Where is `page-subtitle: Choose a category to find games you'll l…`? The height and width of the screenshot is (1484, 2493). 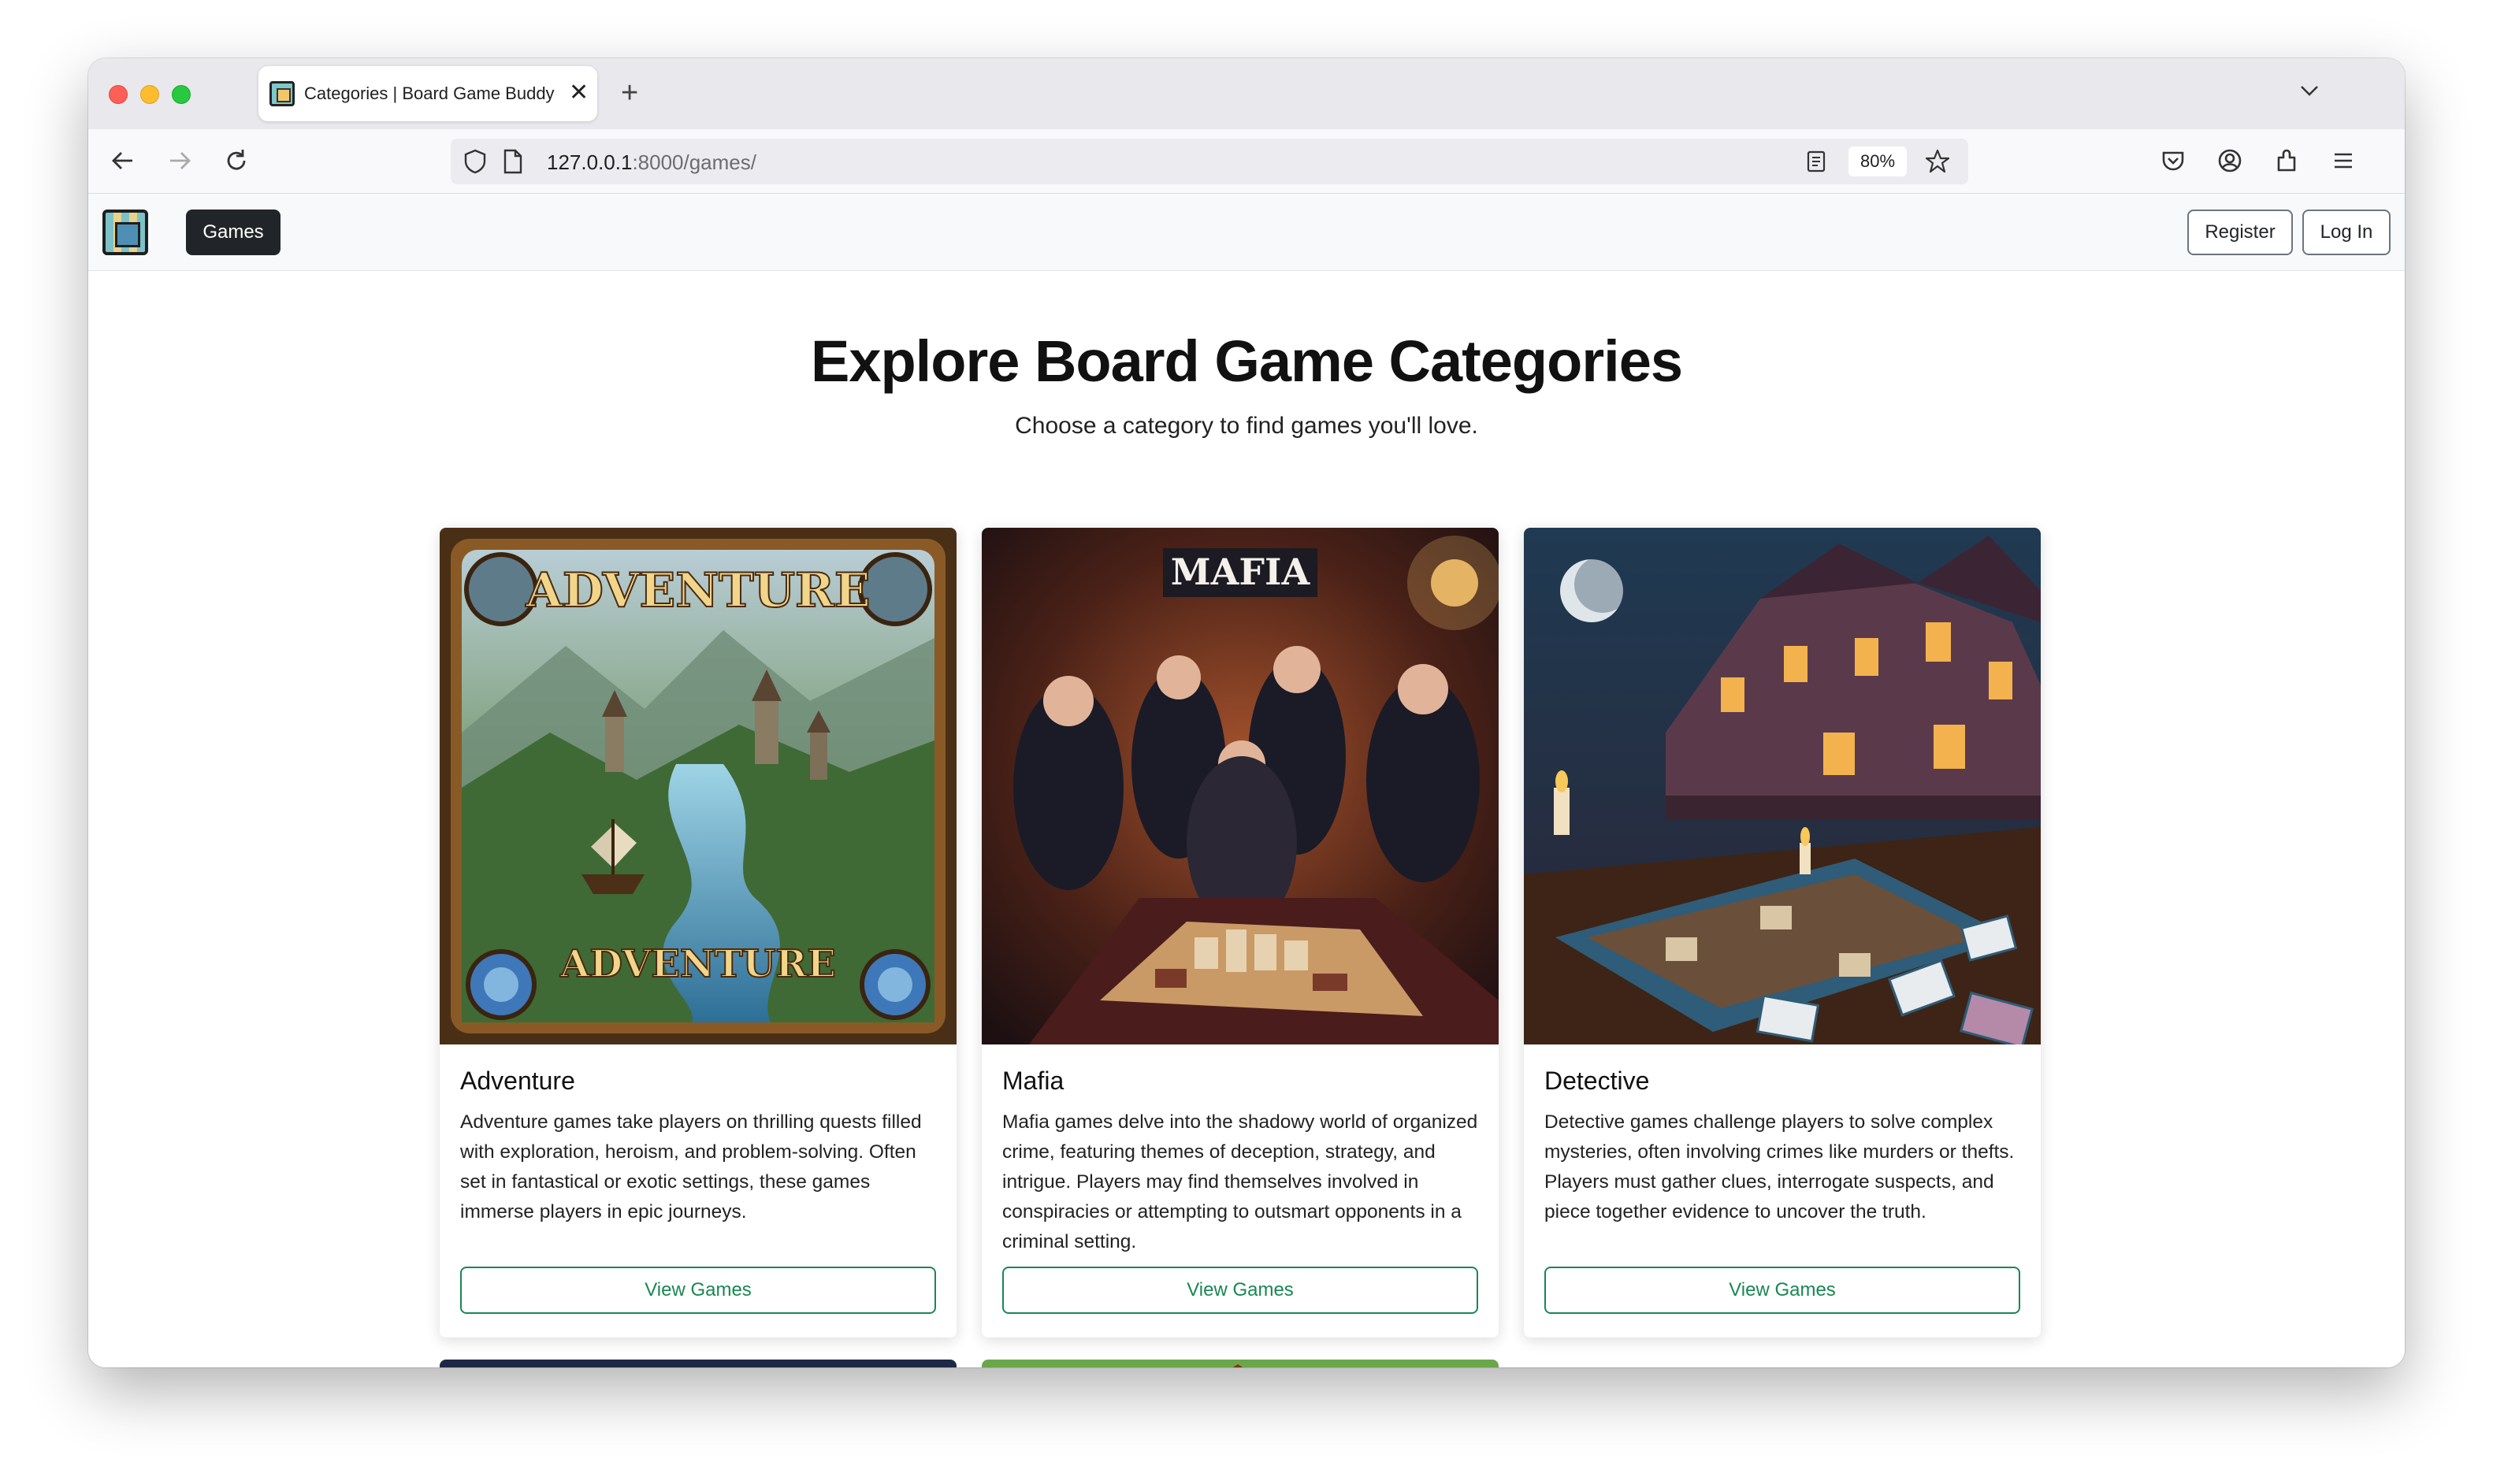 page-subtitle: Choose a category to find games you'll l… is located at coordinates (1247, 426).